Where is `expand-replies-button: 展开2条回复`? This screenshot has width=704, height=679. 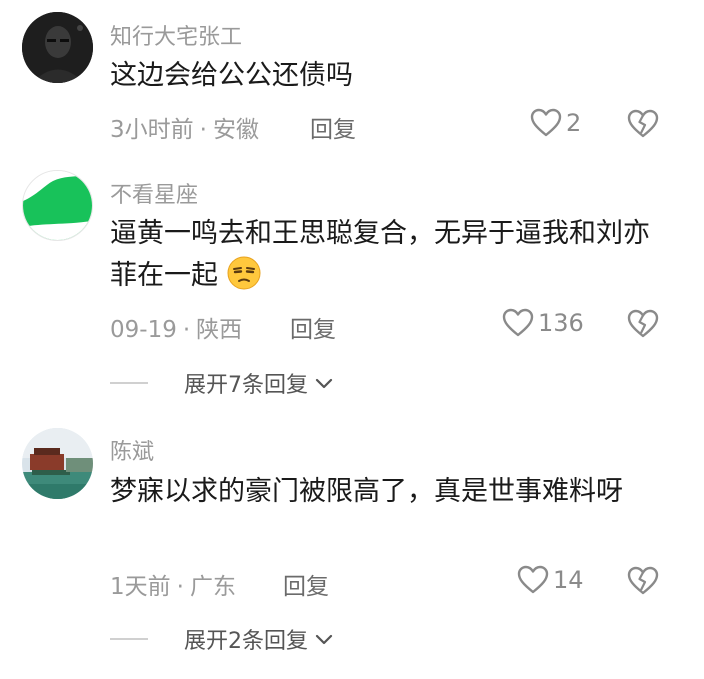 expand-replies-button: 展开2条回复 is located at coordinates (222, 639).